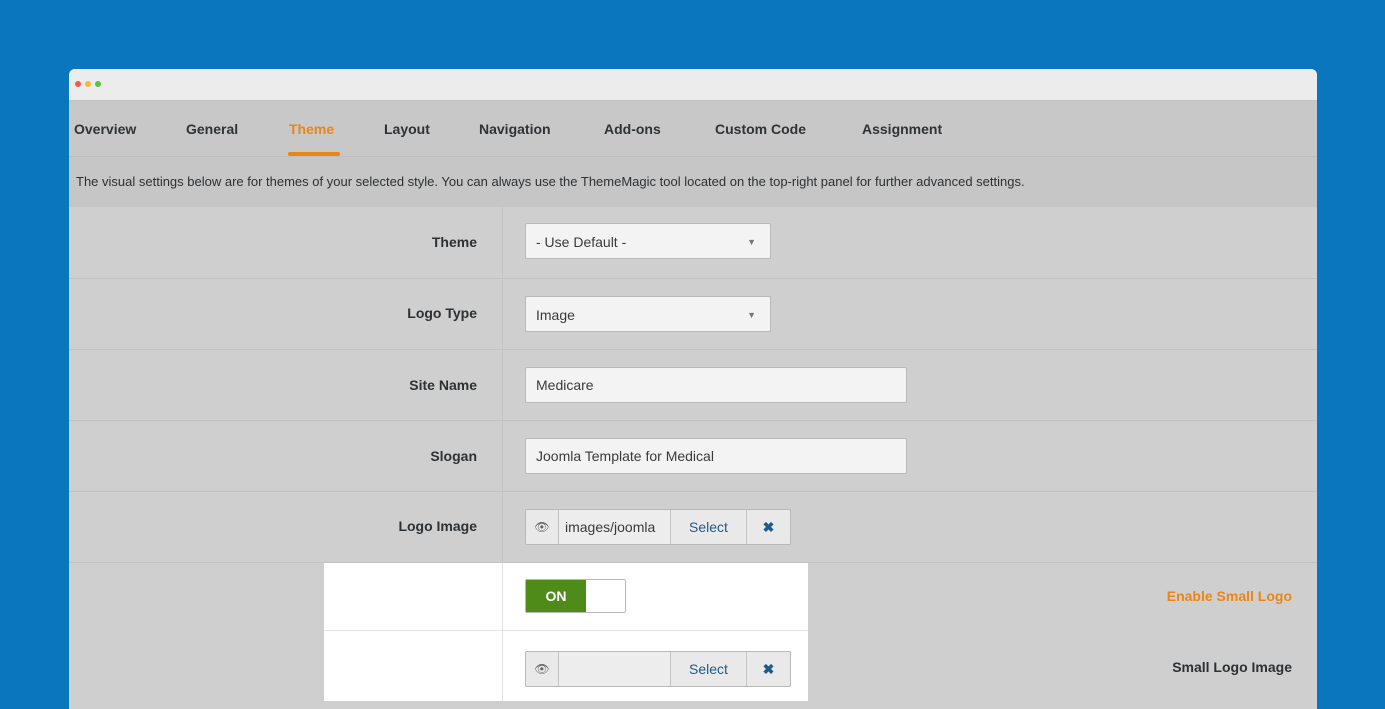  What do you see at coordinates (78, 84) in the screenshot?
I see `close-window-dot` at bounding box center [78, 84].